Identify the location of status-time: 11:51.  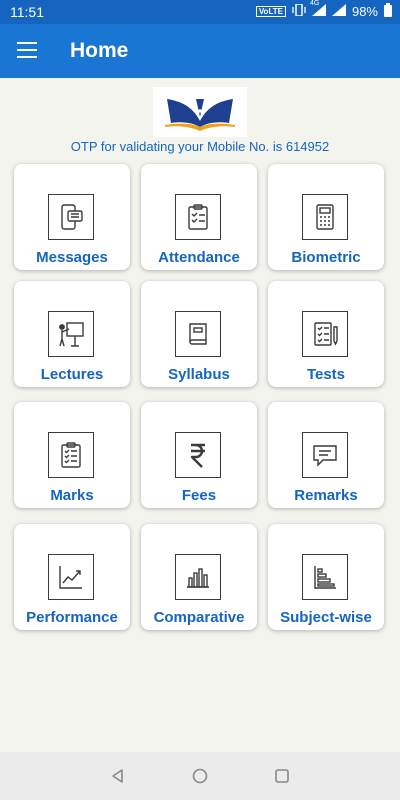
(27, 12).